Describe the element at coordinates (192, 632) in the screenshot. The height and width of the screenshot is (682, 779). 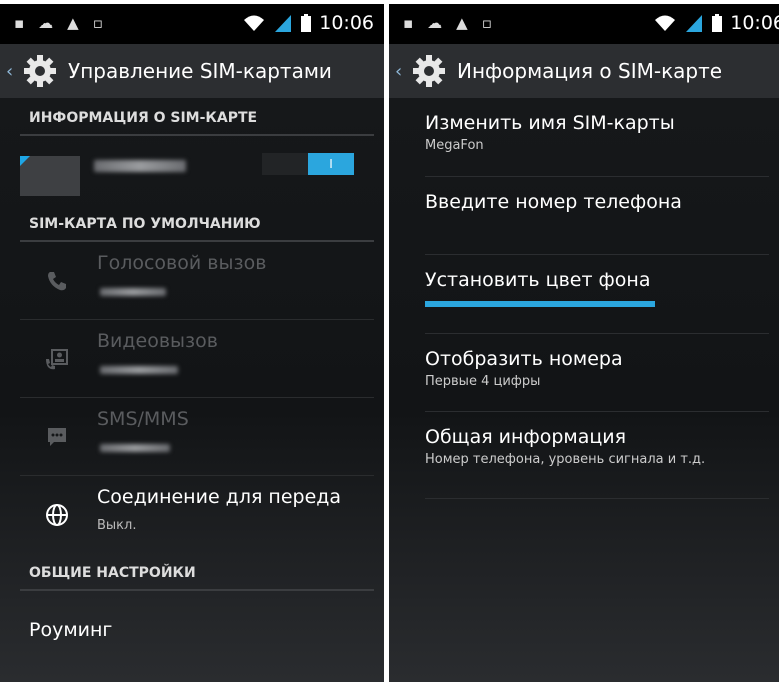
I see `roaming-item: Роуминг` at that location.